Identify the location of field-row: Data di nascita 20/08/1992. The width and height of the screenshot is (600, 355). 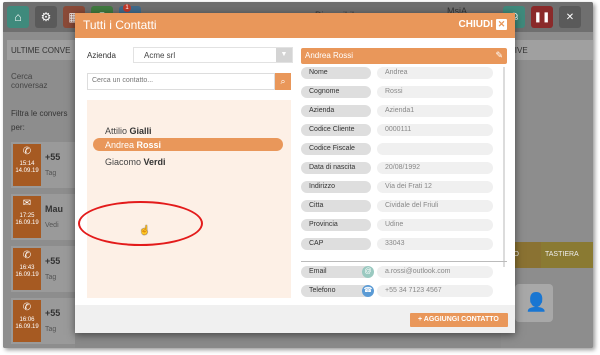
(401, 168).